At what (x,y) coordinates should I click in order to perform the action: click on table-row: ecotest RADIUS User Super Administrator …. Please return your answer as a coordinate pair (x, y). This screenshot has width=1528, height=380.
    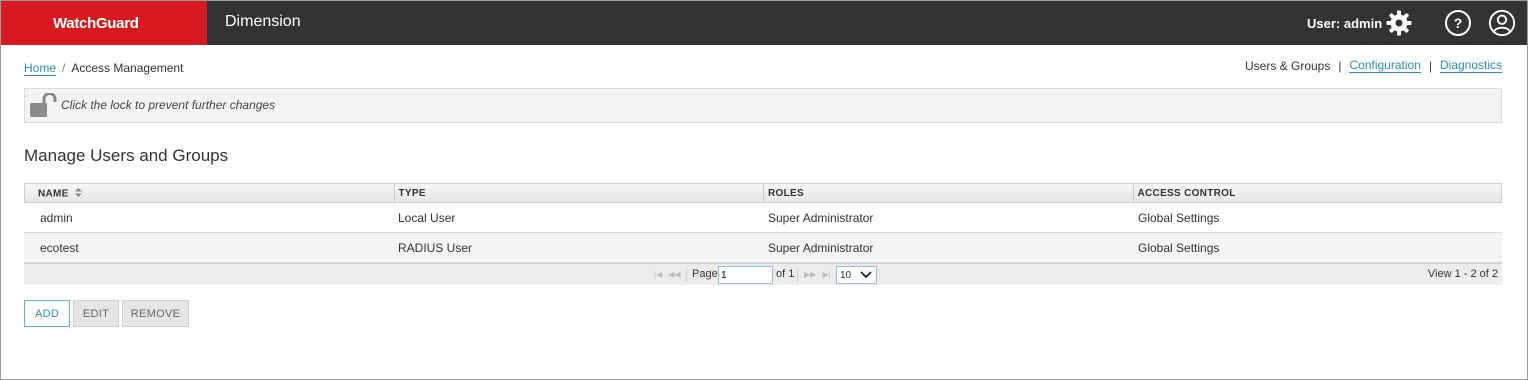
    Looking at the image, I should click on (763, 248).